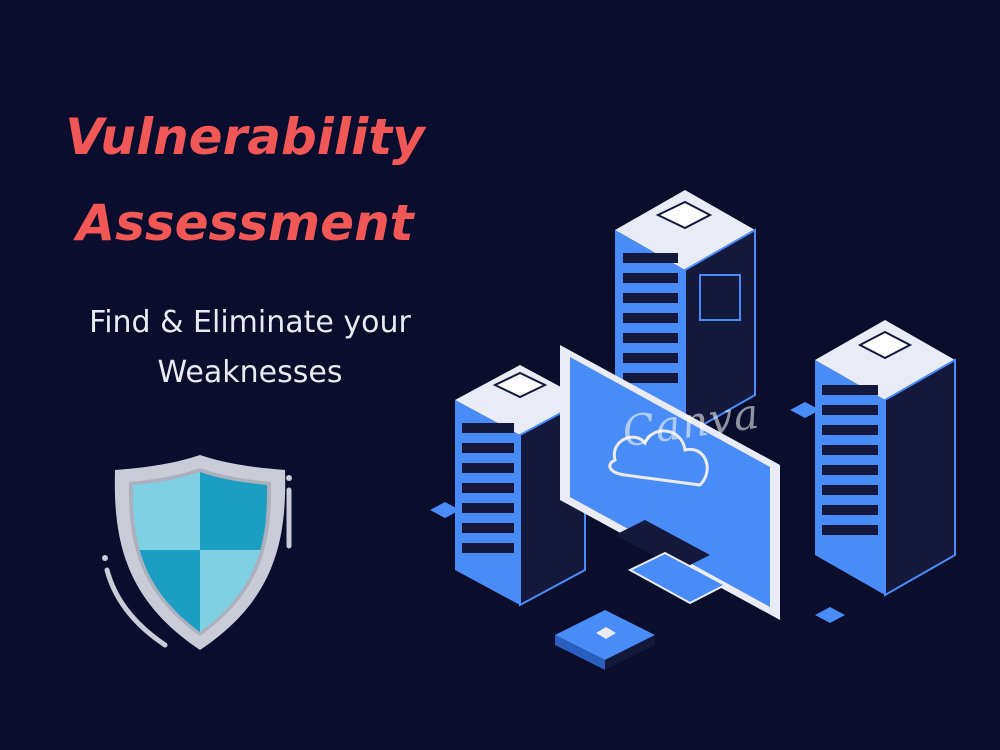  What do you see at coordinates (197, 552) in the screenshot?
I see `shield-icon` at bounding box center [197, 552].